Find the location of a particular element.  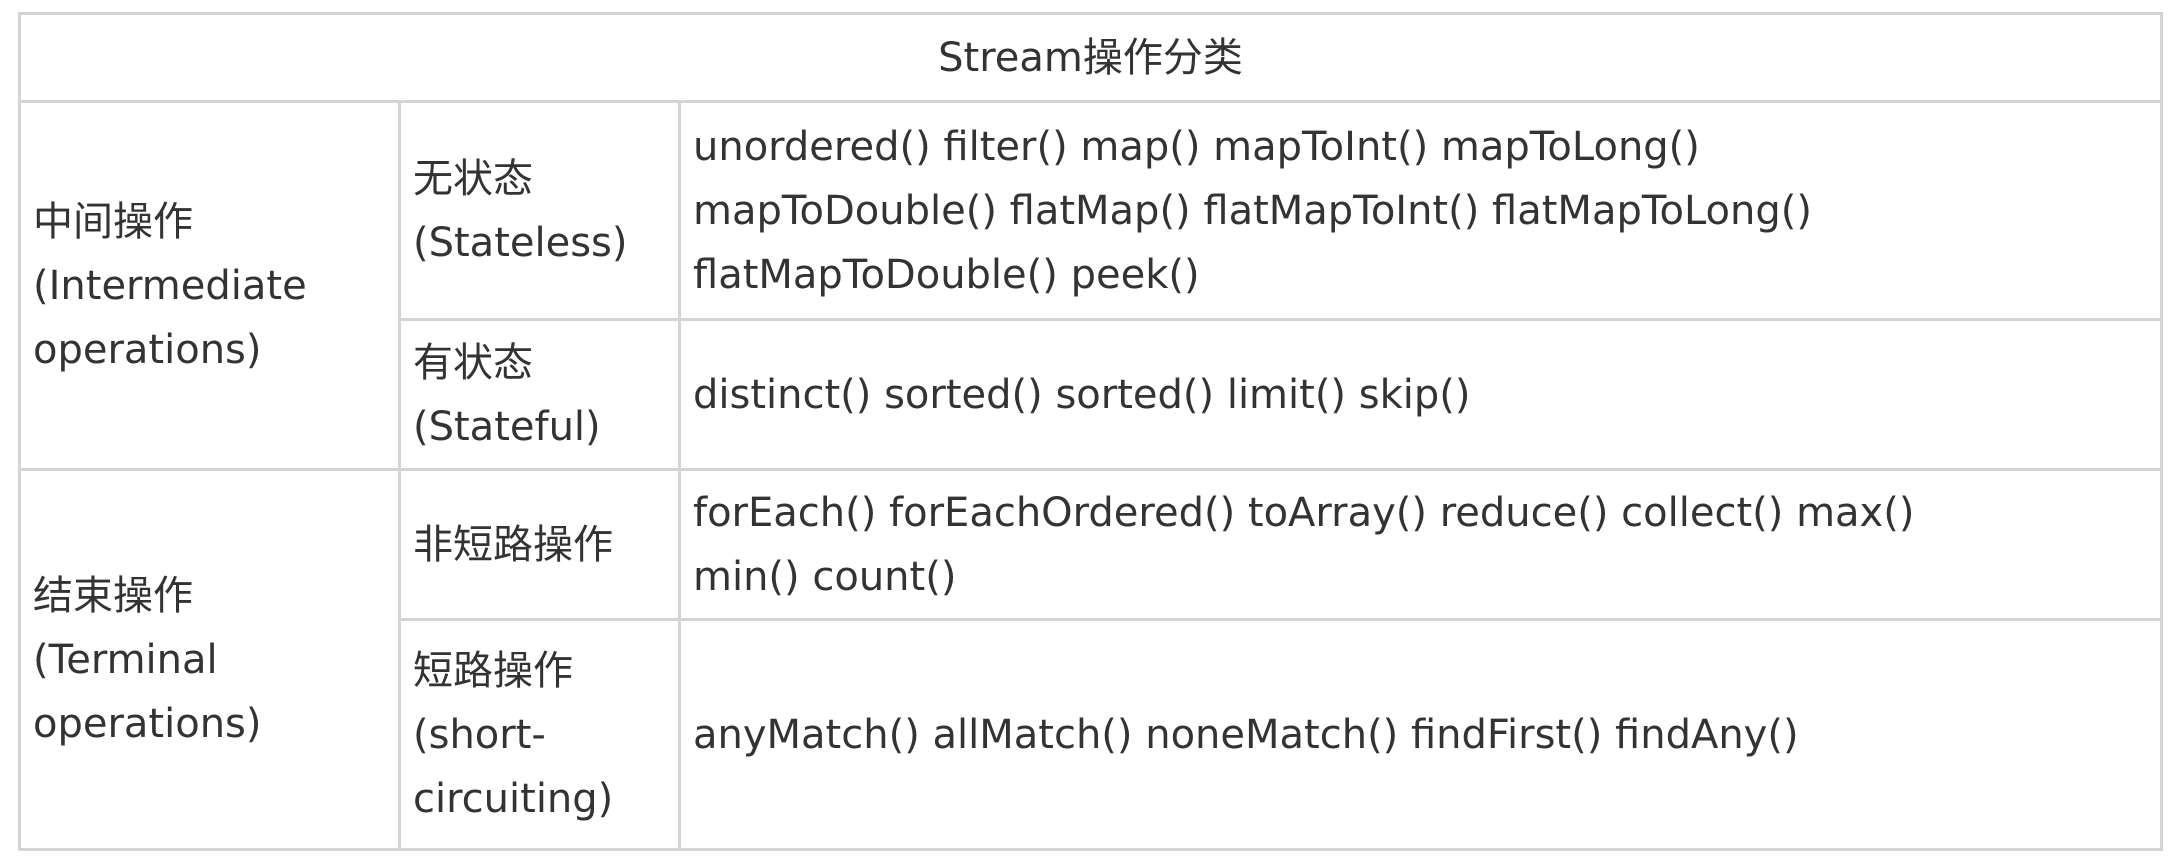

category-label-en: (Terminal is located at coordinates (125, 659).